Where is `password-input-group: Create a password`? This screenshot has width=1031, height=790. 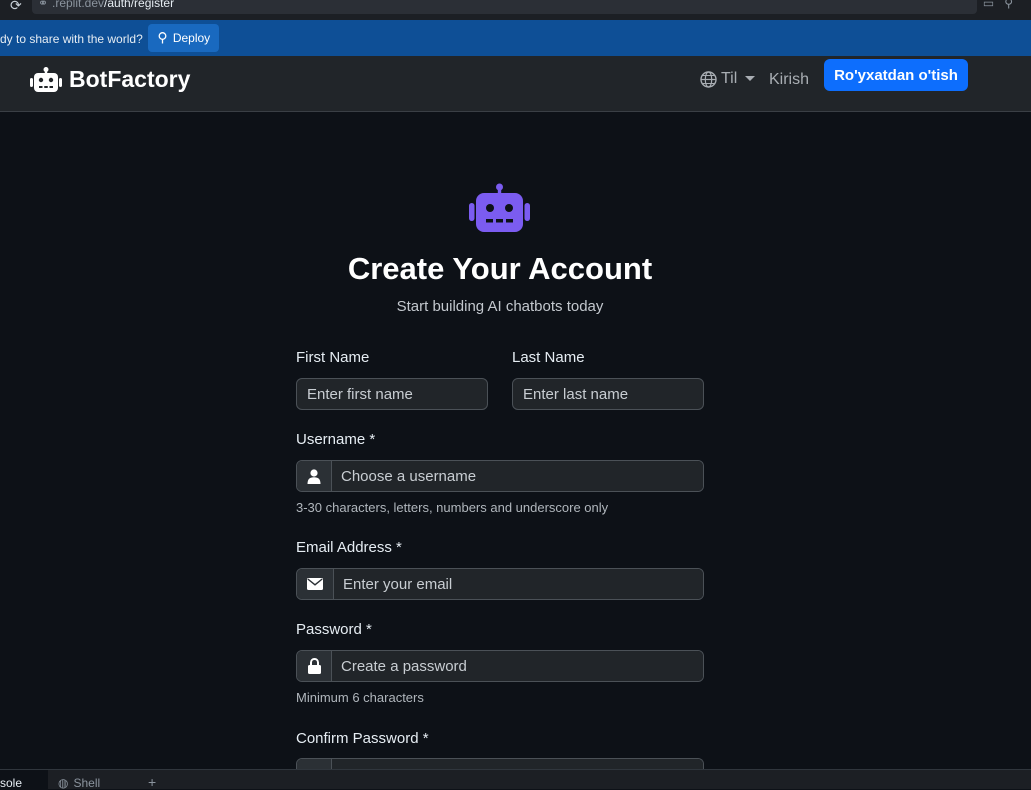 password-input-group: Create a password is located at coordinates (500, 666).